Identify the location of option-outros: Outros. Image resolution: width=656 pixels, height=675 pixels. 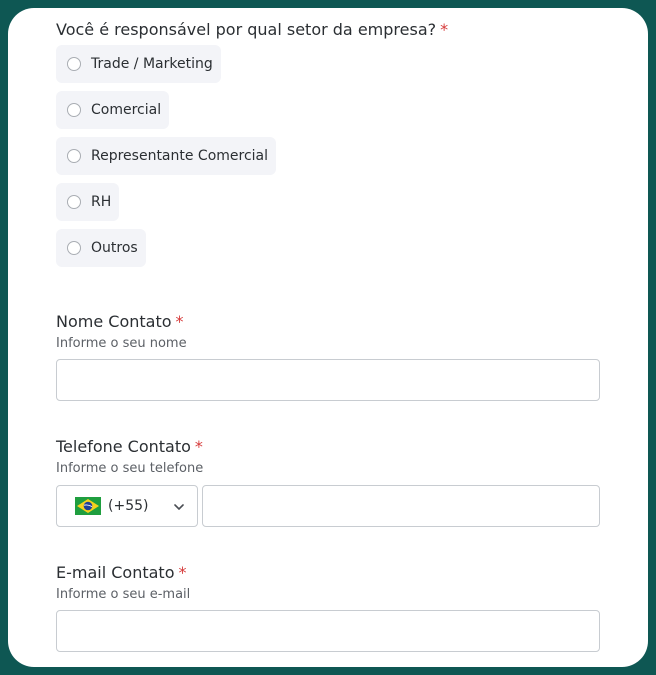
(101, 248).